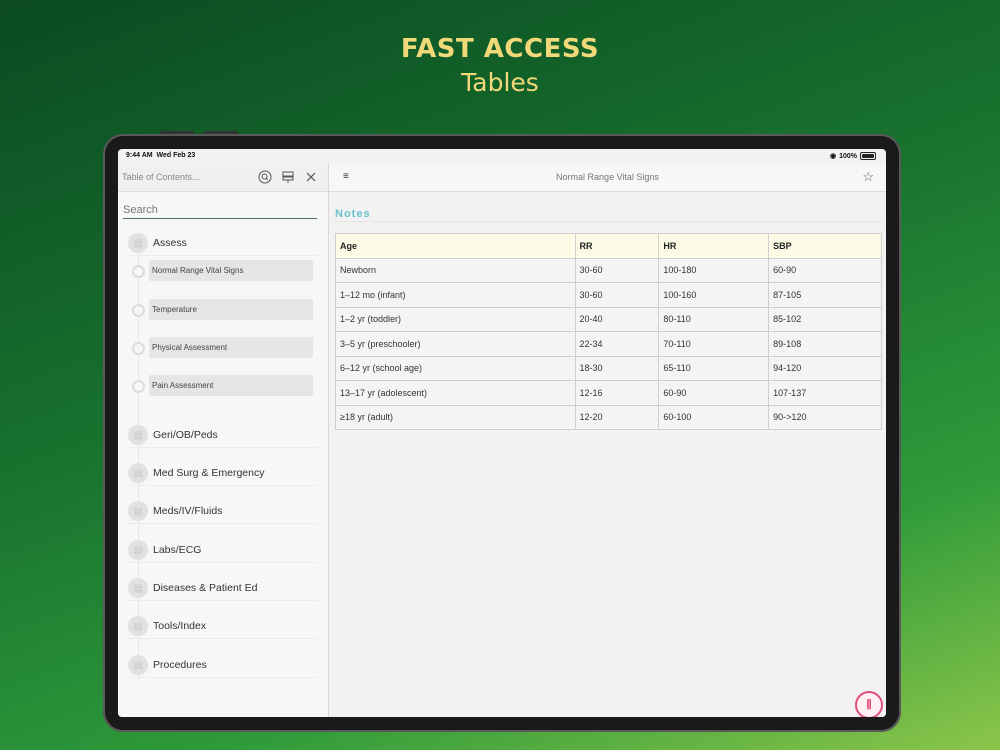  I want to click on table-cell: 89-108, so click(825, 344).